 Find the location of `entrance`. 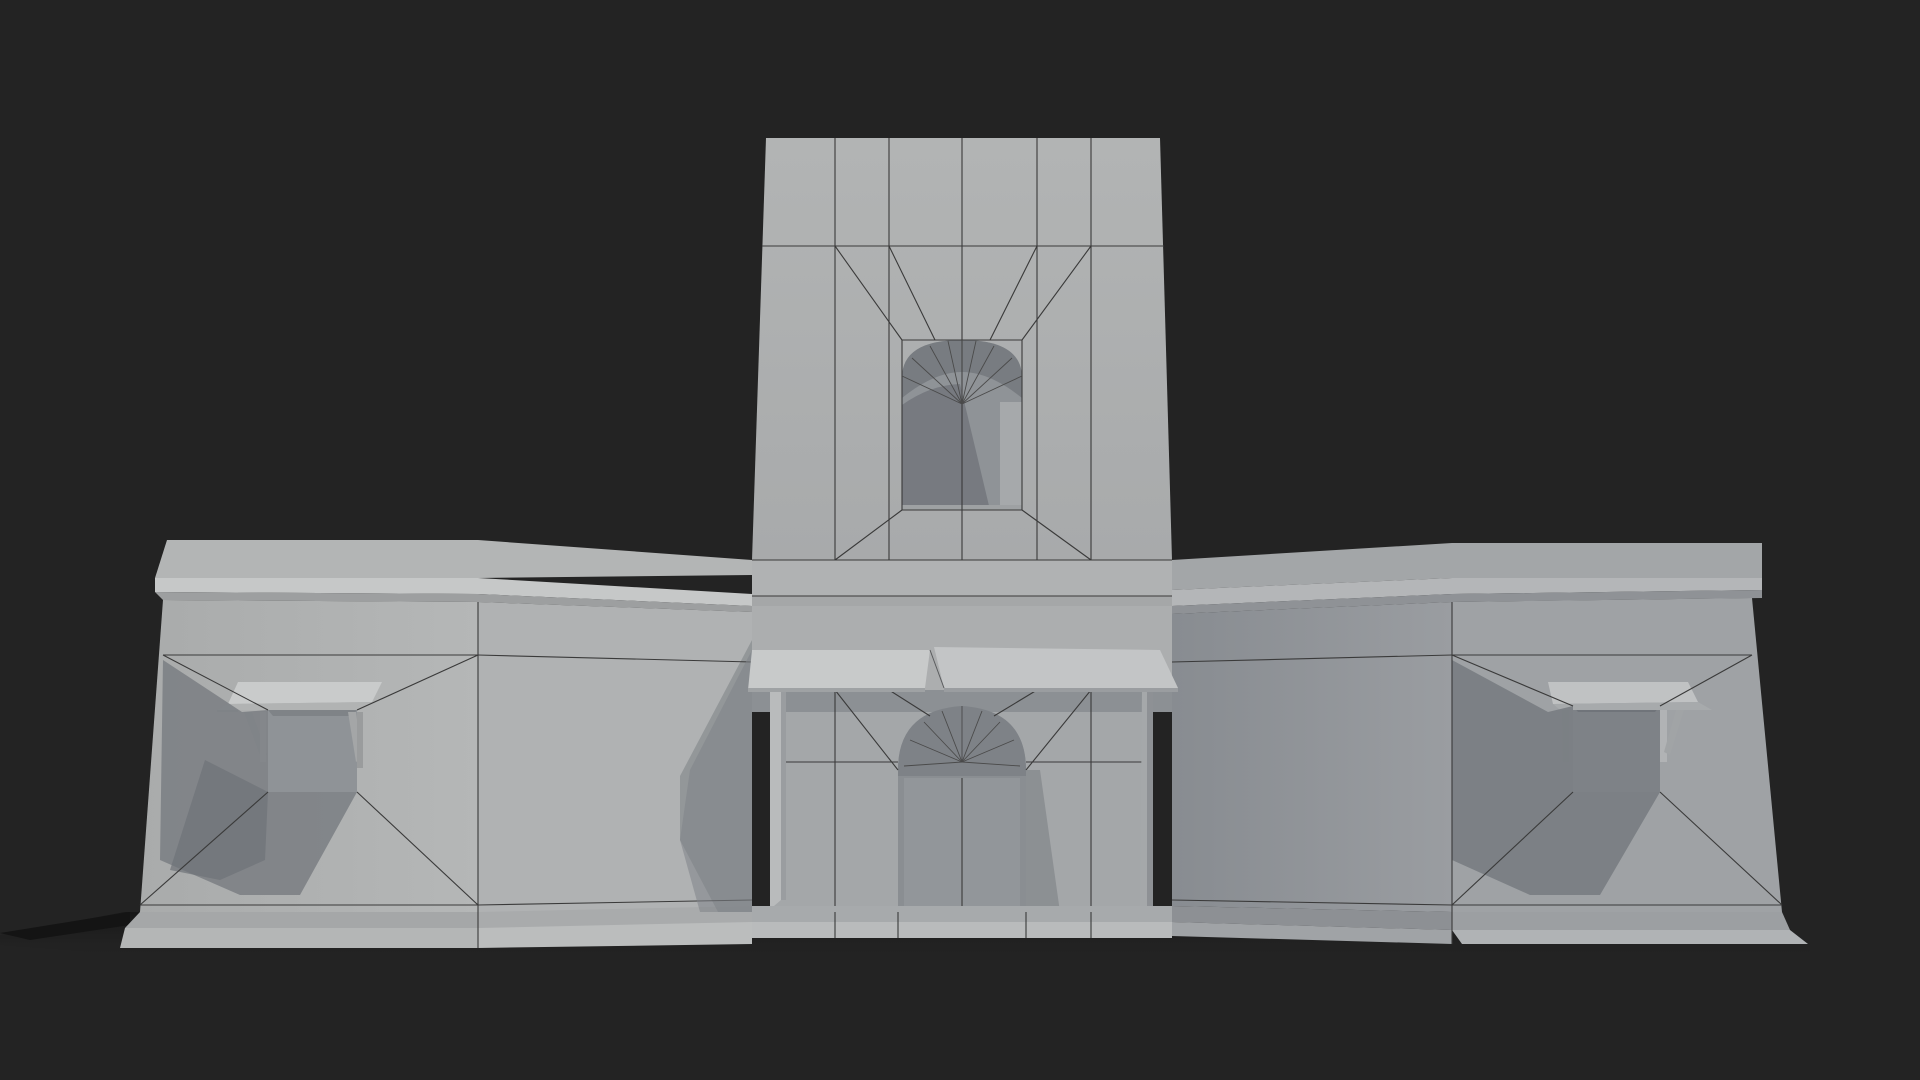

entrance is located at coordinates (929, 772).